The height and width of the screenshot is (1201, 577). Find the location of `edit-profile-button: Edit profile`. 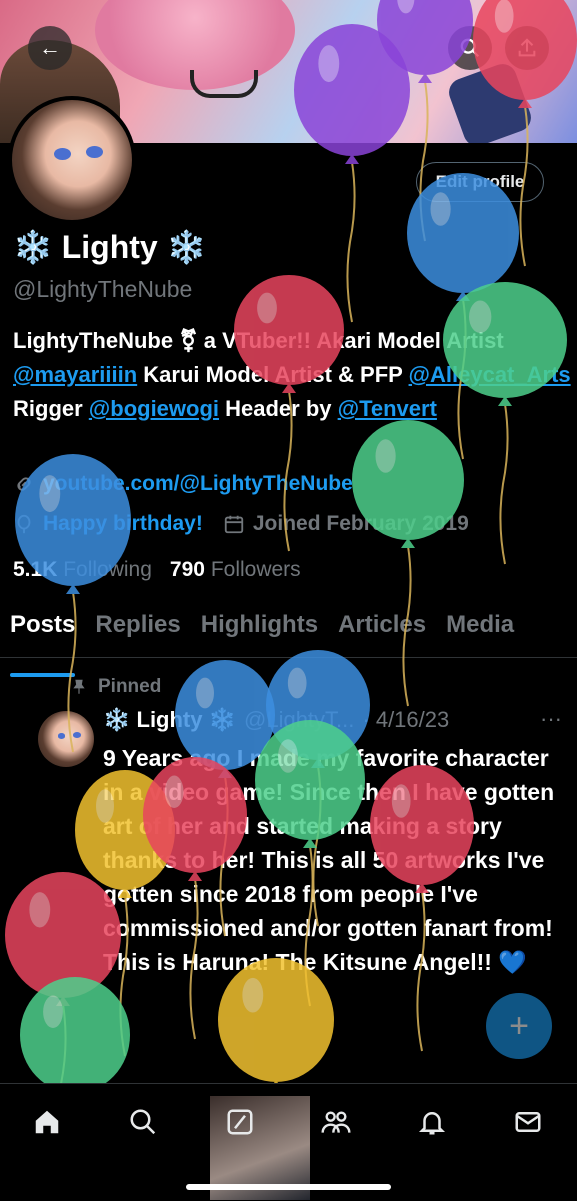

edit-profile-button: Edit profile is located at coordinates (480, 182).